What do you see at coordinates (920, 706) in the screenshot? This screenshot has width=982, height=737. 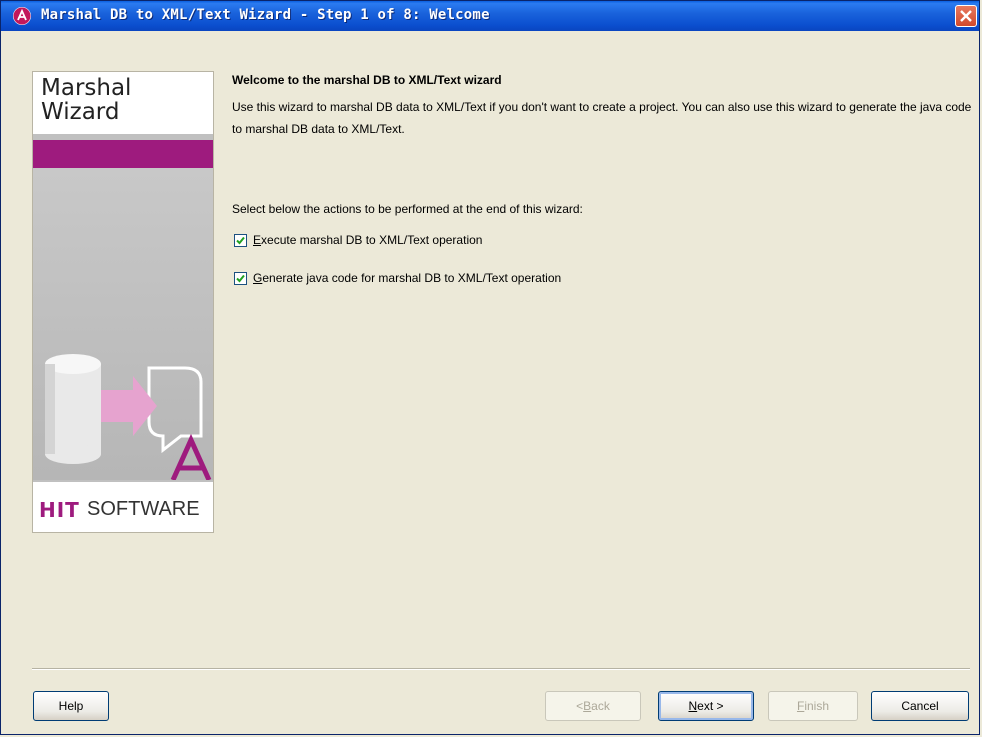 I see `cancel-button: Cancel` at bounding box center [920, 706].